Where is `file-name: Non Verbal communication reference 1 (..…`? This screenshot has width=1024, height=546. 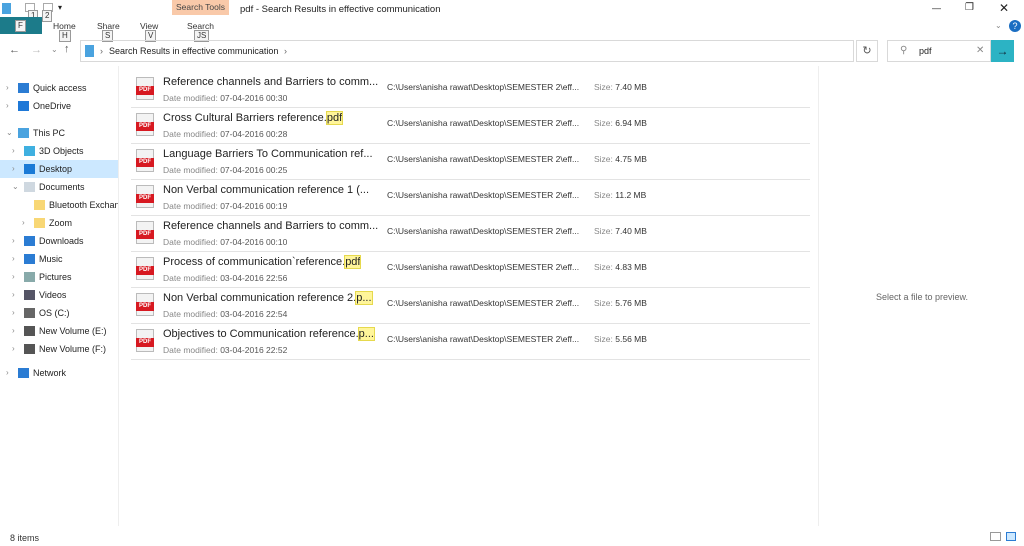 file-name: Non Verbal communication reference 1 (..… is located at coordinates (266, 190).